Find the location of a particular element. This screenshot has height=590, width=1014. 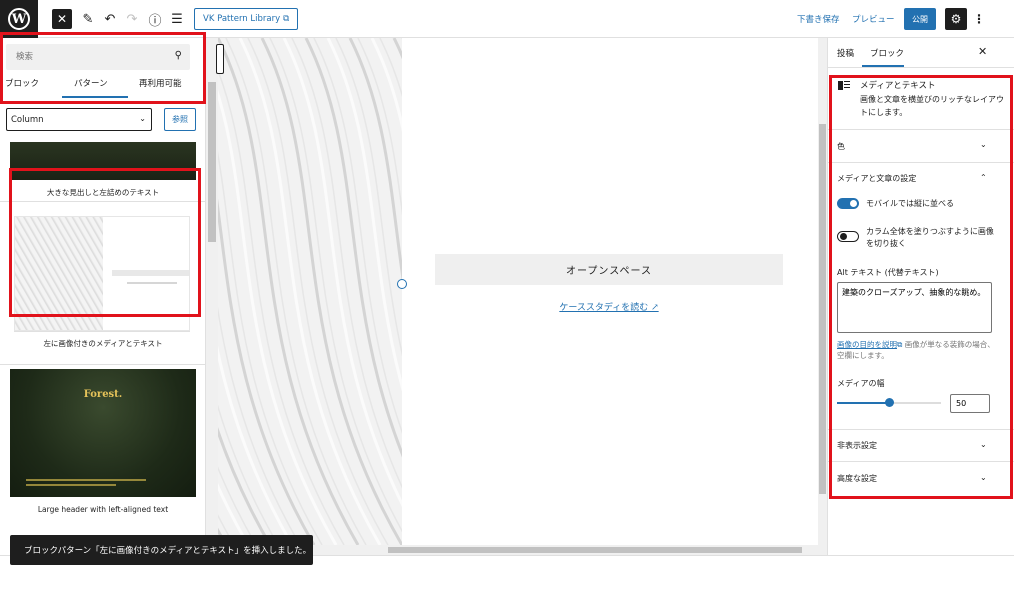

close-inserter-button: ✕ is located at coordinates (62, 19).